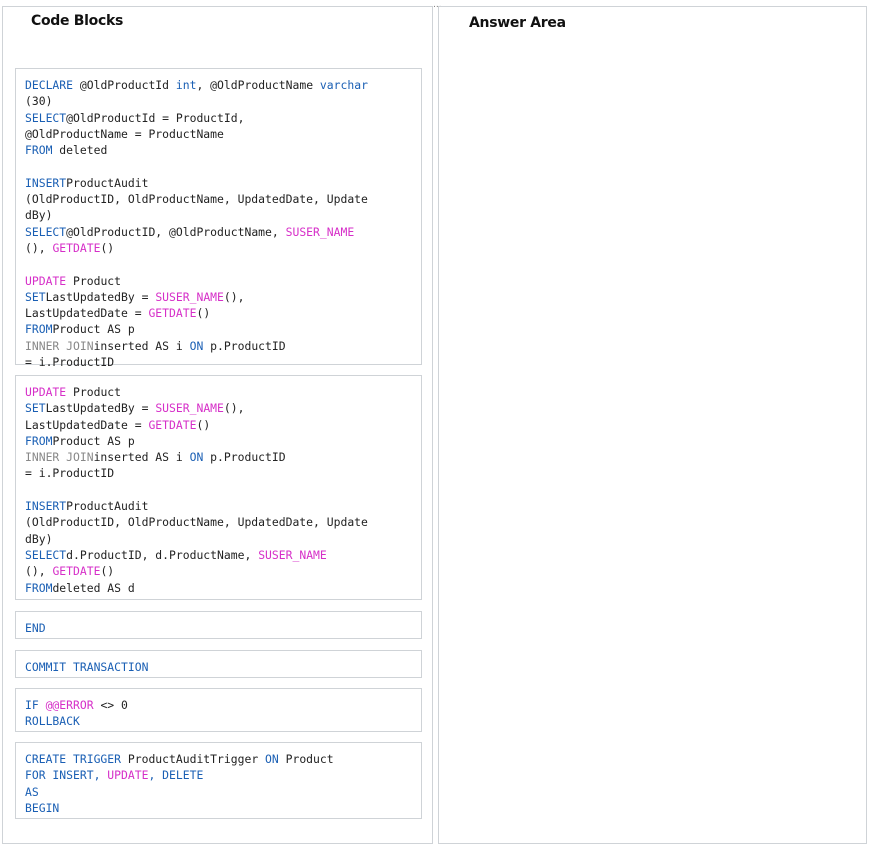  What do you see at coordinates (223, 150) in the screenshot?
I see `code-line: FROM deleted` at bounding box center [223, 150].